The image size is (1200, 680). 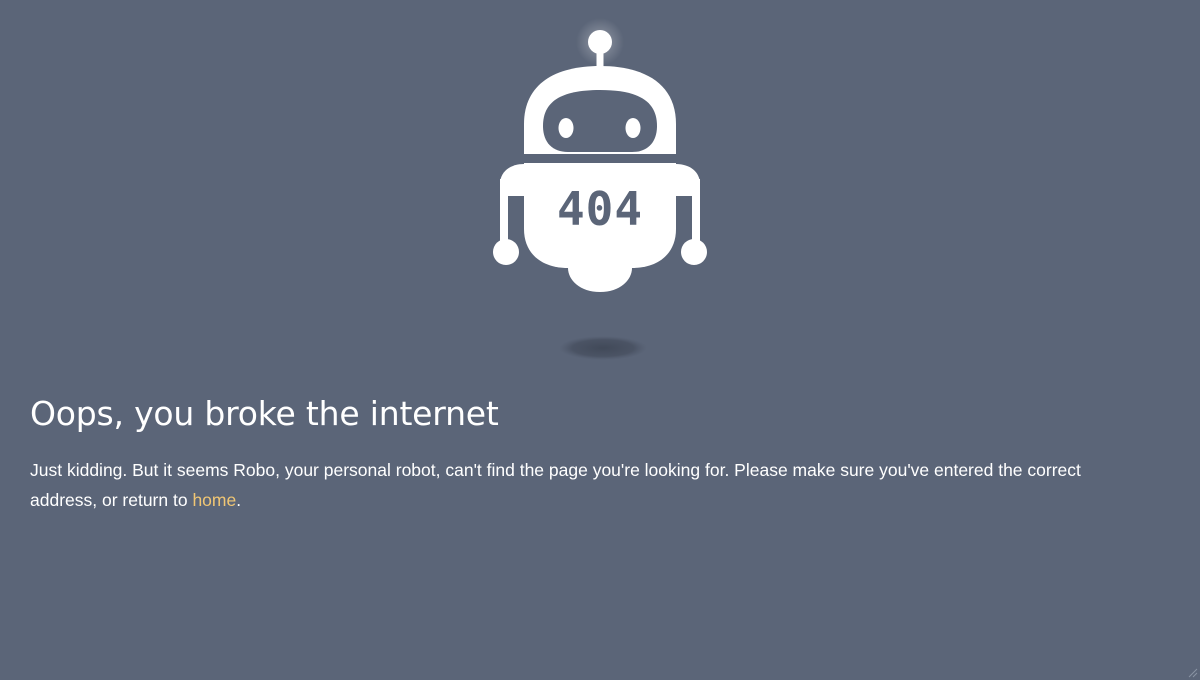 What do you see at coordinates (239, 500) in the screenshot?
I see `message-punctuation: .` at bounding box center [239, 500].